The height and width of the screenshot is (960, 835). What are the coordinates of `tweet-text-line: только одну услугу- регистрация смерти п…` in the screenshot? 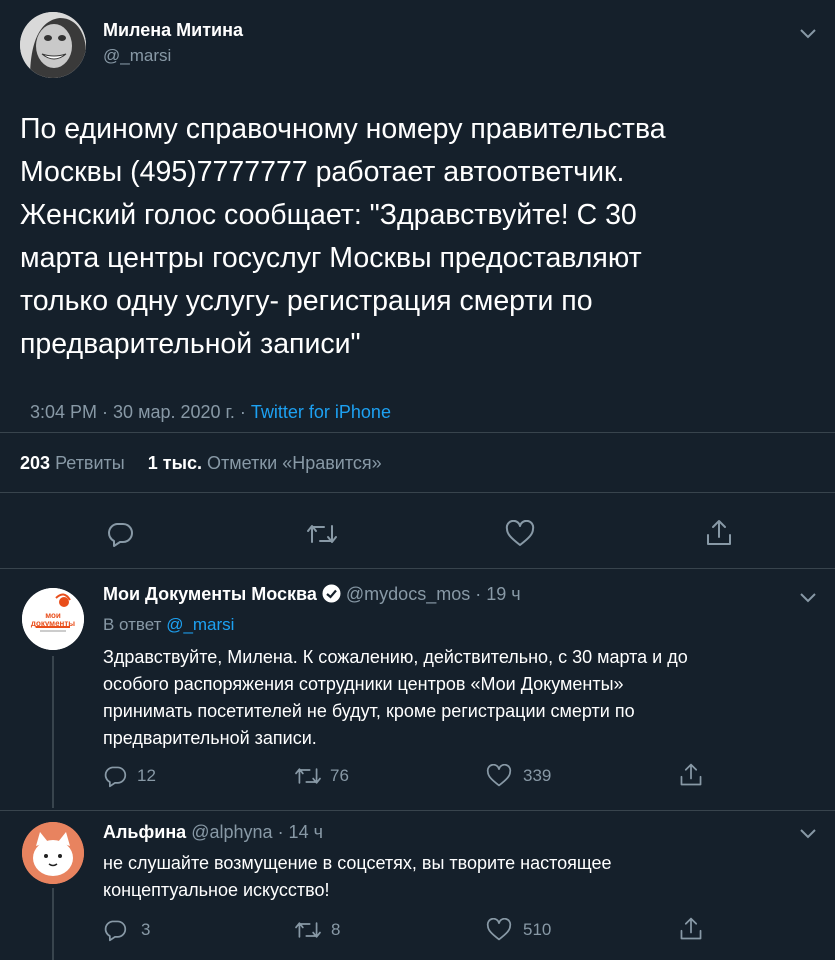 It's located at (306, 301).